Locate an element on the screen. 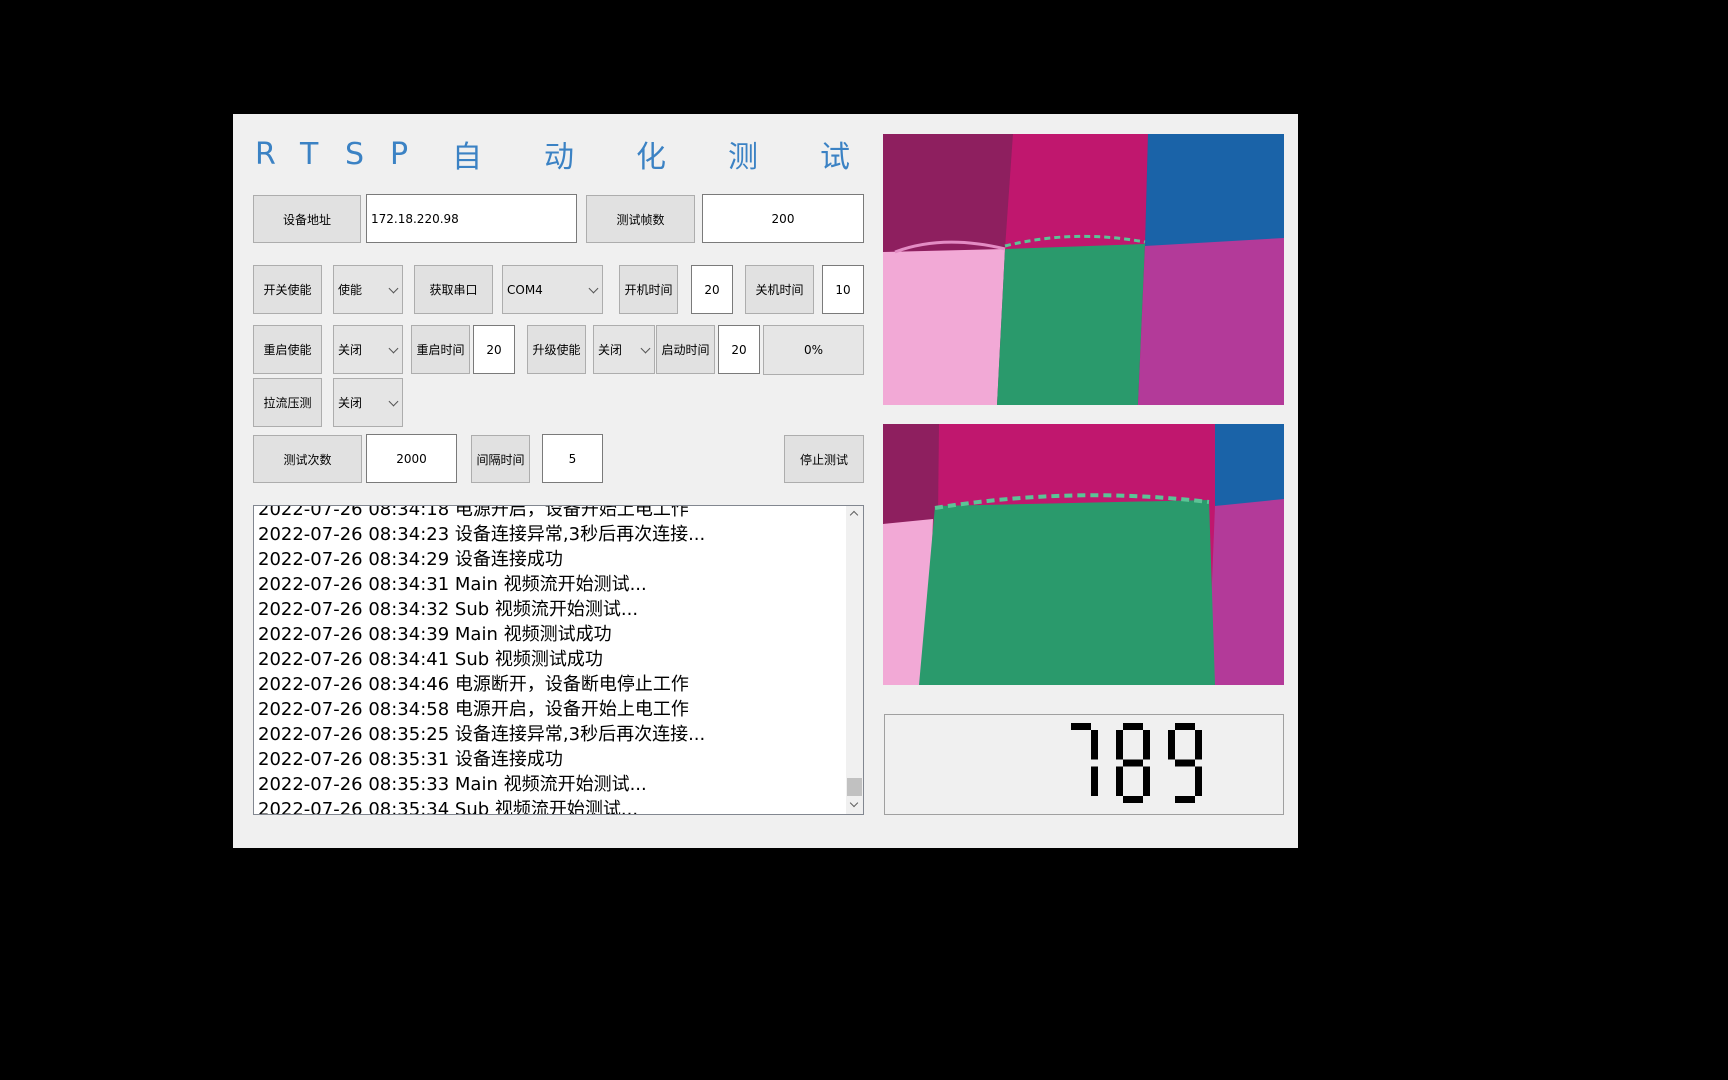 This screenshot has height=1080, width=1728. main-stream-video is located at coordinates (1083, 269).